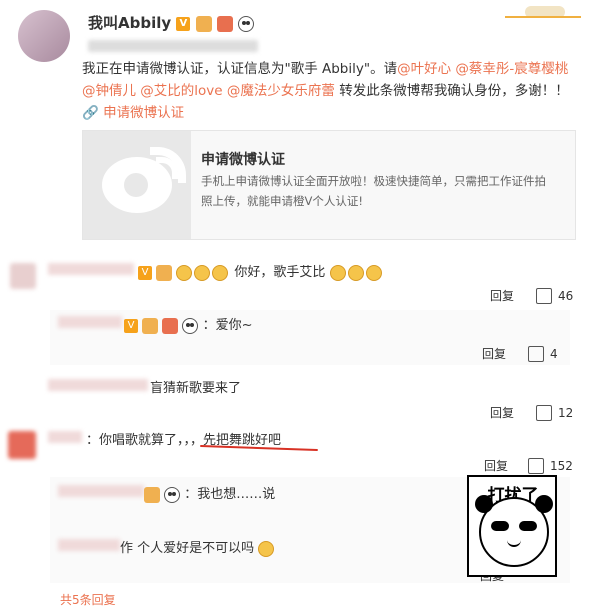  What do you see at coordinates (511, 69) in the screenshot?
I see `mention-link: @蔡幸彤-宸尊樱桃` at bounding box center [511, 69].